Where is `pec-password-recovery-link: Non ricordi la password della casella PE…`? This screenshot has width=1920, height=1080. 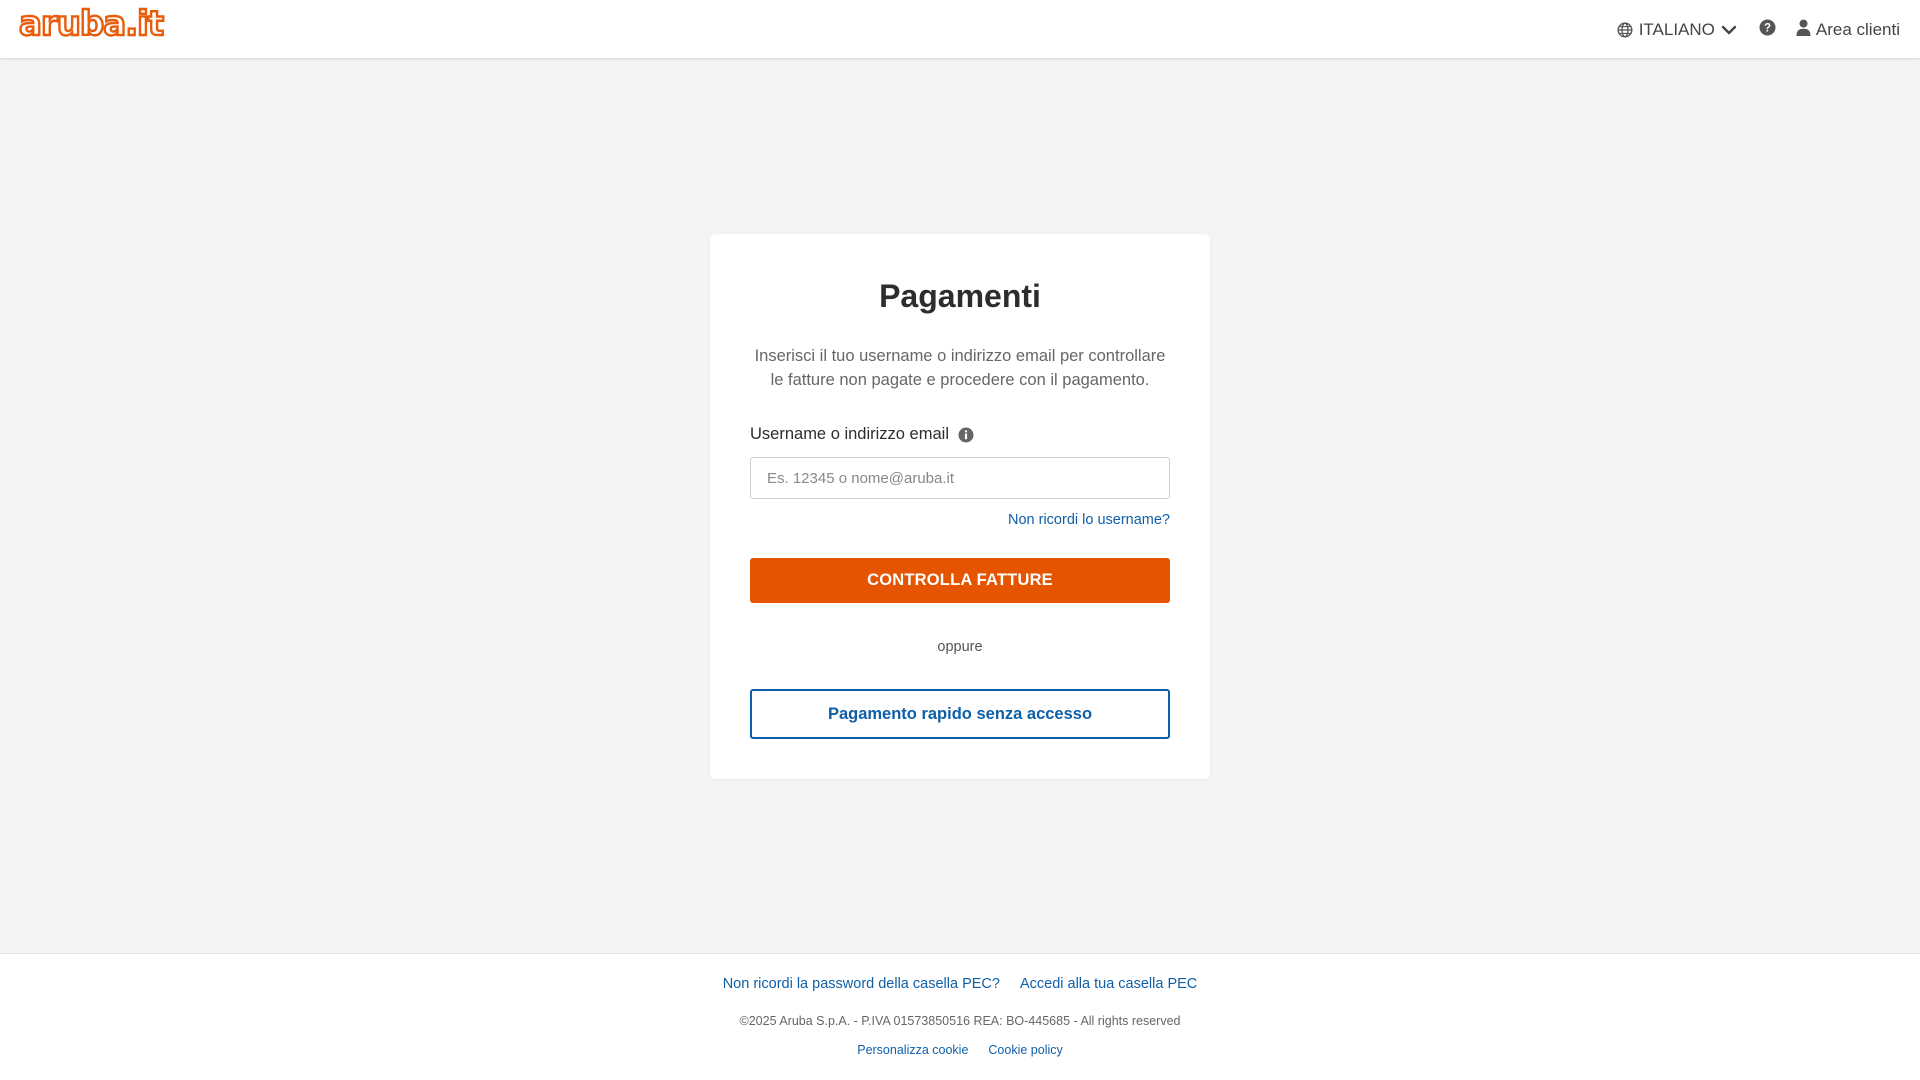
pec-password-recovery-link: Non ricordi la password della casella PE… is located at coordinates (861, 984).